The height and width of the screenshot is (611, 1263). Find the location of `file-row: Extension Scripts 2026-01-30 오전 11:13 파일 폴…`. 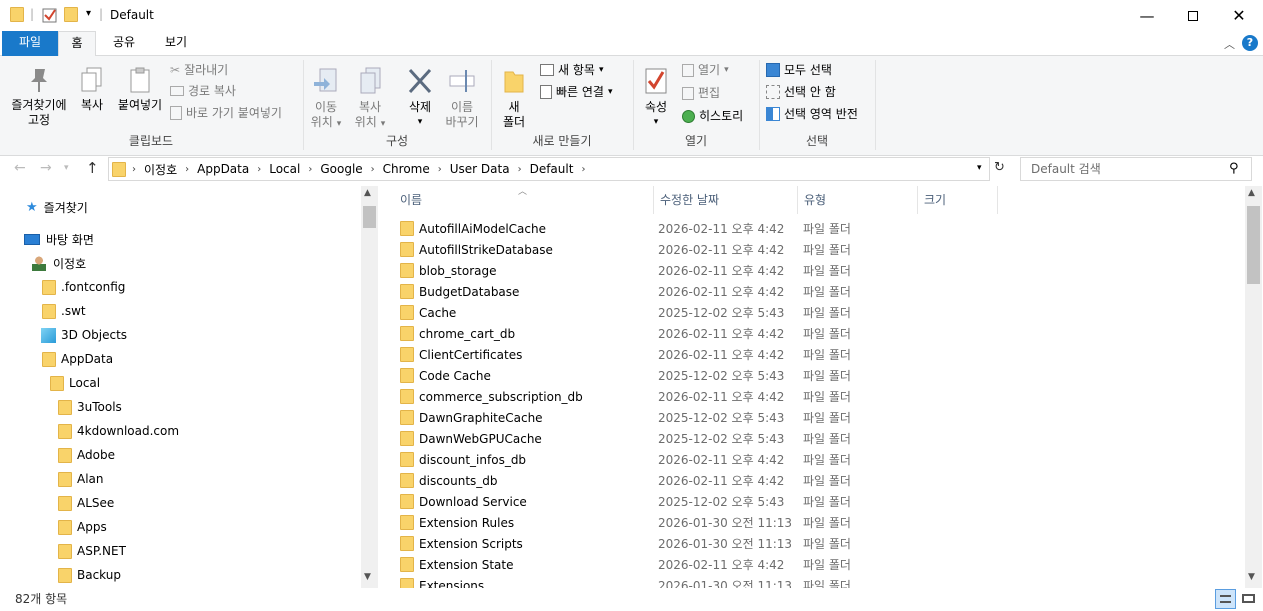

file-row: Extension Scripts 2026-01-30 오전 11:13 파일 폴… is located at coordinates (820, 543).